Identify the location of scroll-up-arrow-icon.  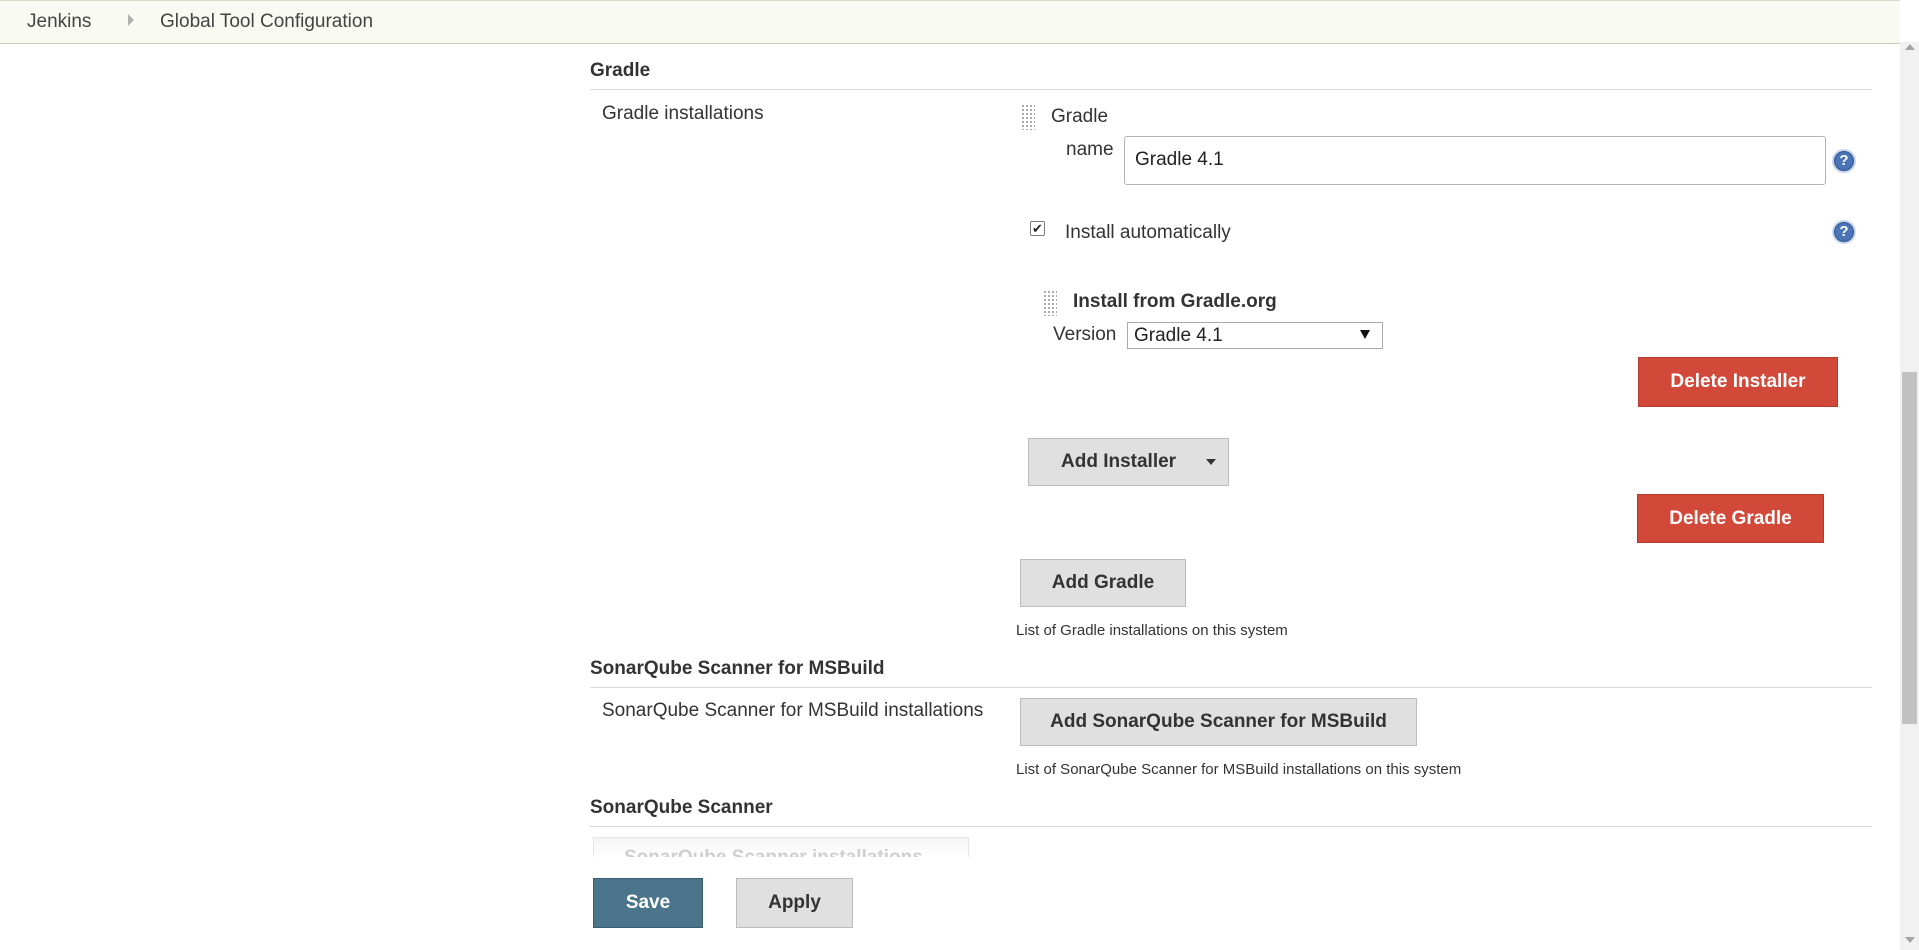
(1910, 47).